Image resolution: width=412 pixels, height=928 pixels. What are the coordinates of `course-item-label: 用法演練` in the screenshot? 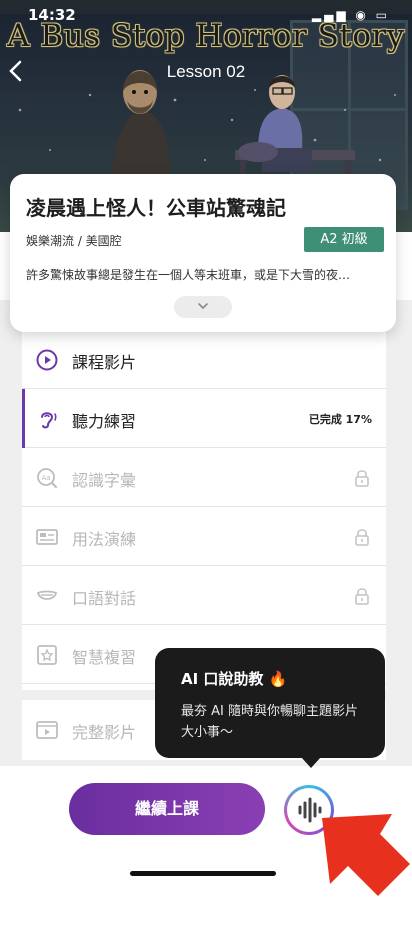 It's located at (104, 539).